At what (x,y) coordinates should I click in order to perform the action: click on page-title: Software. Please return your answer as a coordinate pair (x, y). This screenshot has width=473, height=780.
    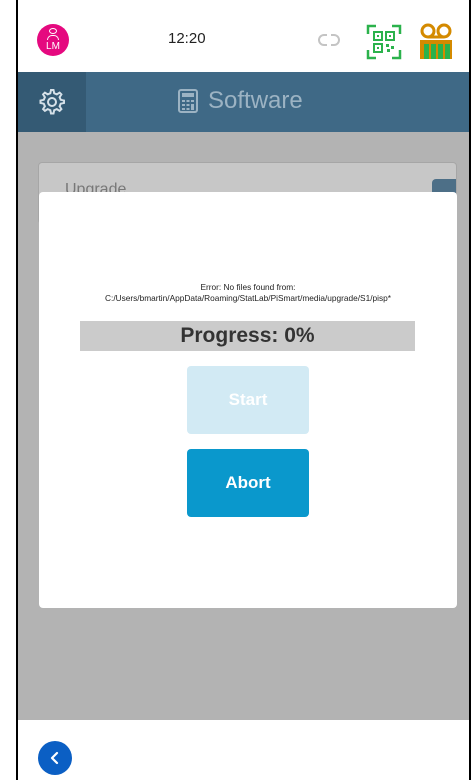
    Looking at the image, I should click on (240, 101).